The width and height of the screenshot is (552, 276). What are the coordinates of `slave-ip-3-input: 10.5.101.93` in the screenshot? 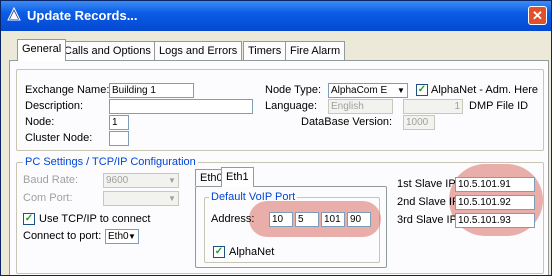 It's located at (495, 220).